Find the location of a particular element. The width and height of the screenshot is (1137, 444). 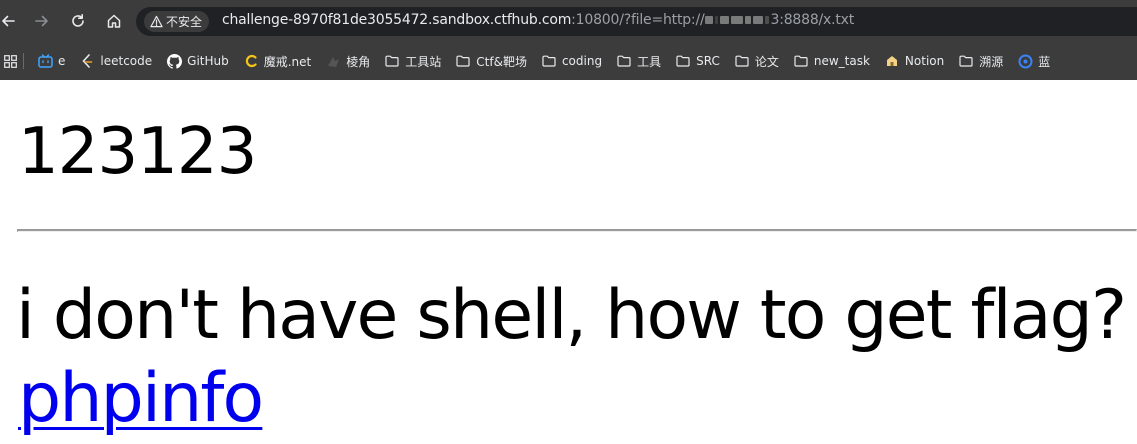

bookmark-link: Notion is located at coordinates (914, 61).